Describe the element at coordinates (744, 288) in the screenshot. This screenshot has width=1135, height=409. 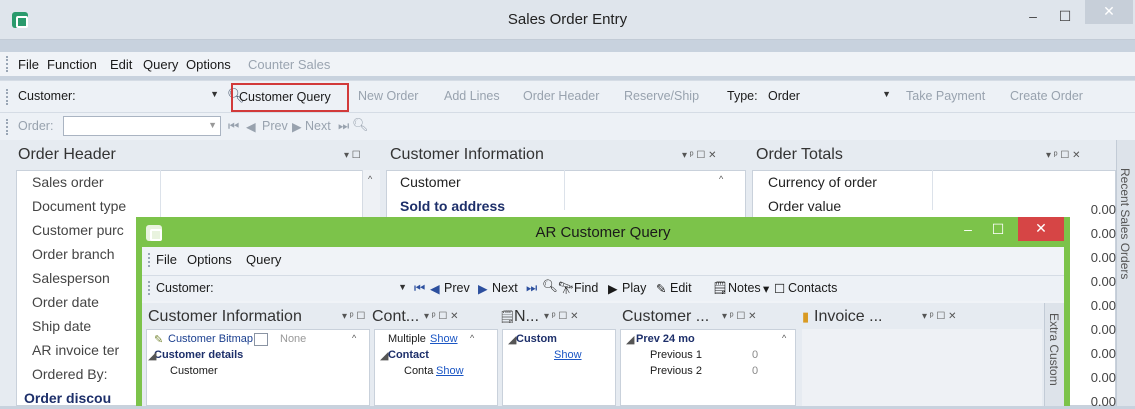
I see `notes-button: Notes` at that location.